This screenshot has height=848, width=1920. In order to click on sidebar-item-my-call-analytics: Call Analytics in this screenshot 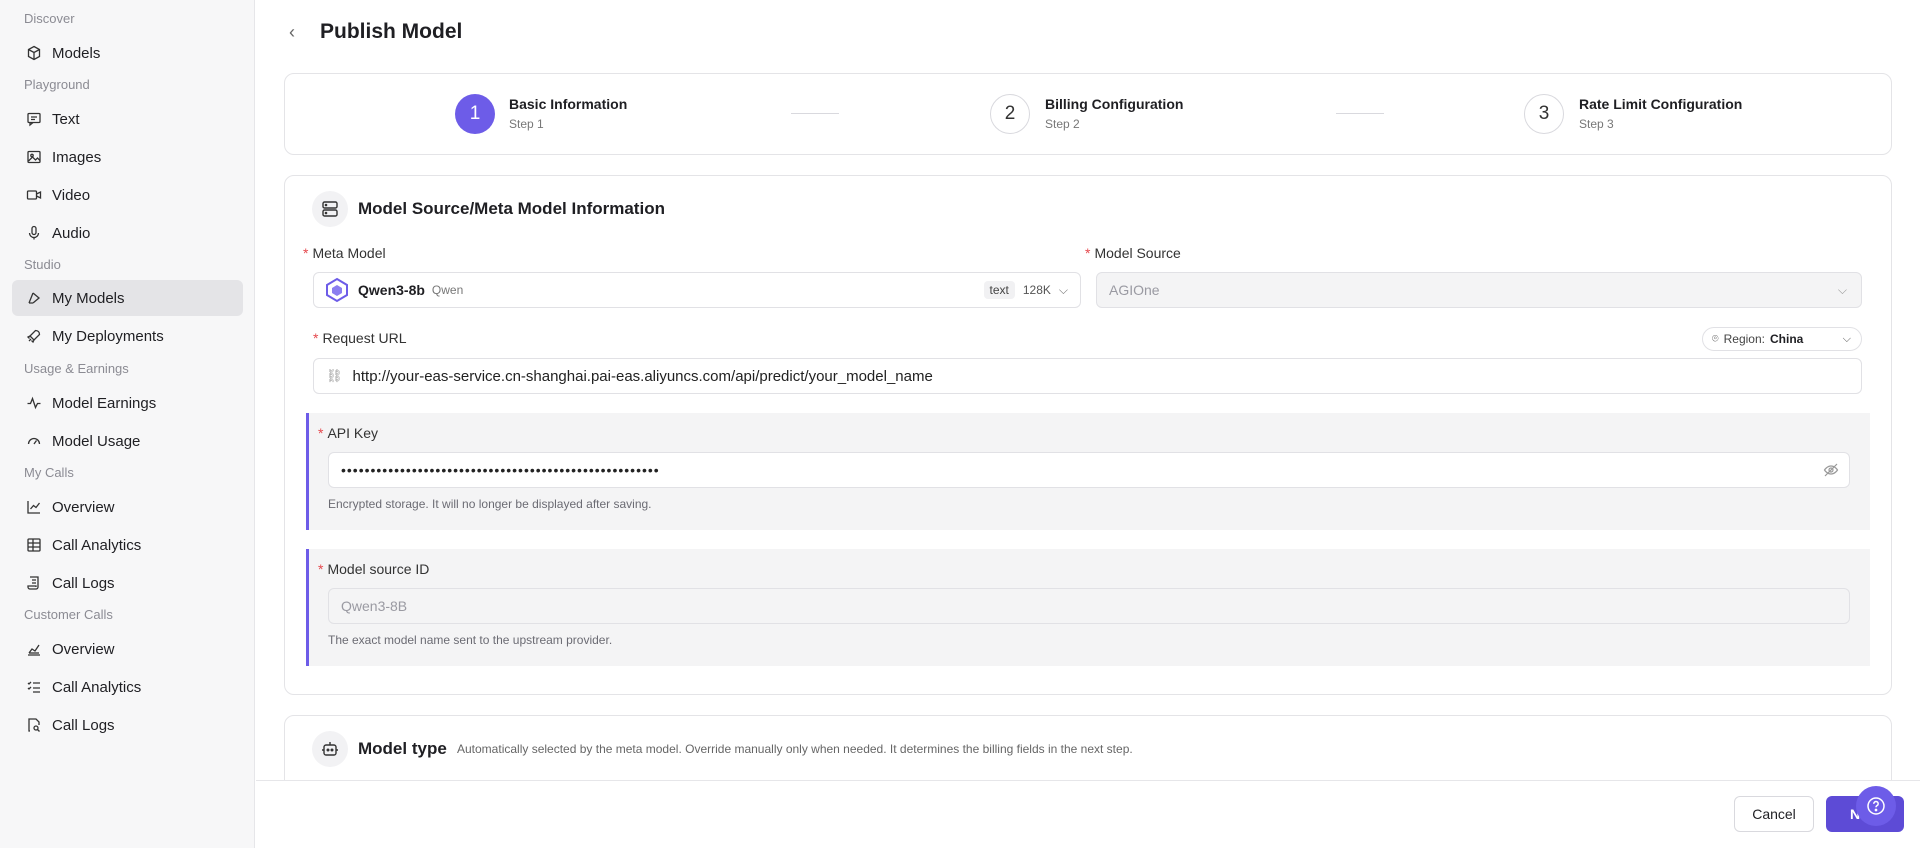, I will do `click(127, 545)`.